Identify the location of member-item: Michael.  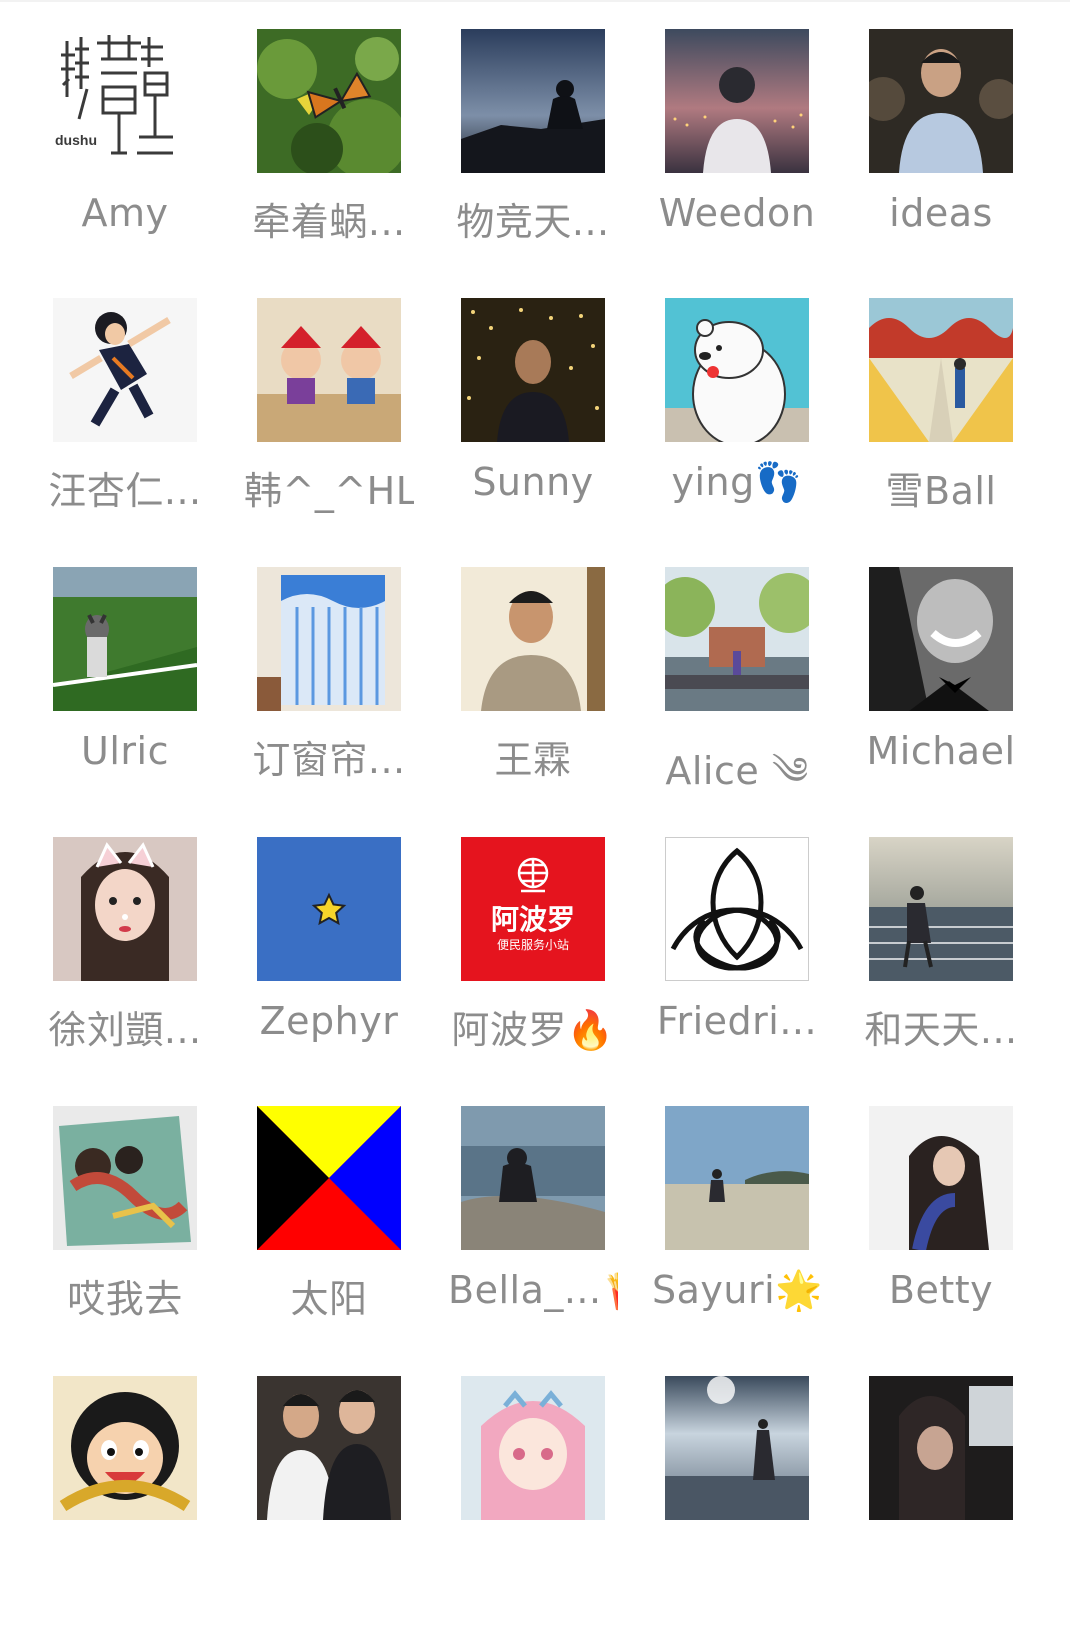
(941, 697).